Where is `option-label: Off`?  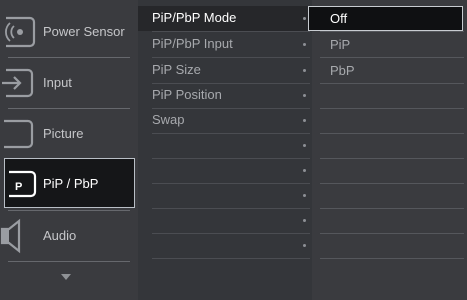 option-label: Off is located at coordinates (339, 18).